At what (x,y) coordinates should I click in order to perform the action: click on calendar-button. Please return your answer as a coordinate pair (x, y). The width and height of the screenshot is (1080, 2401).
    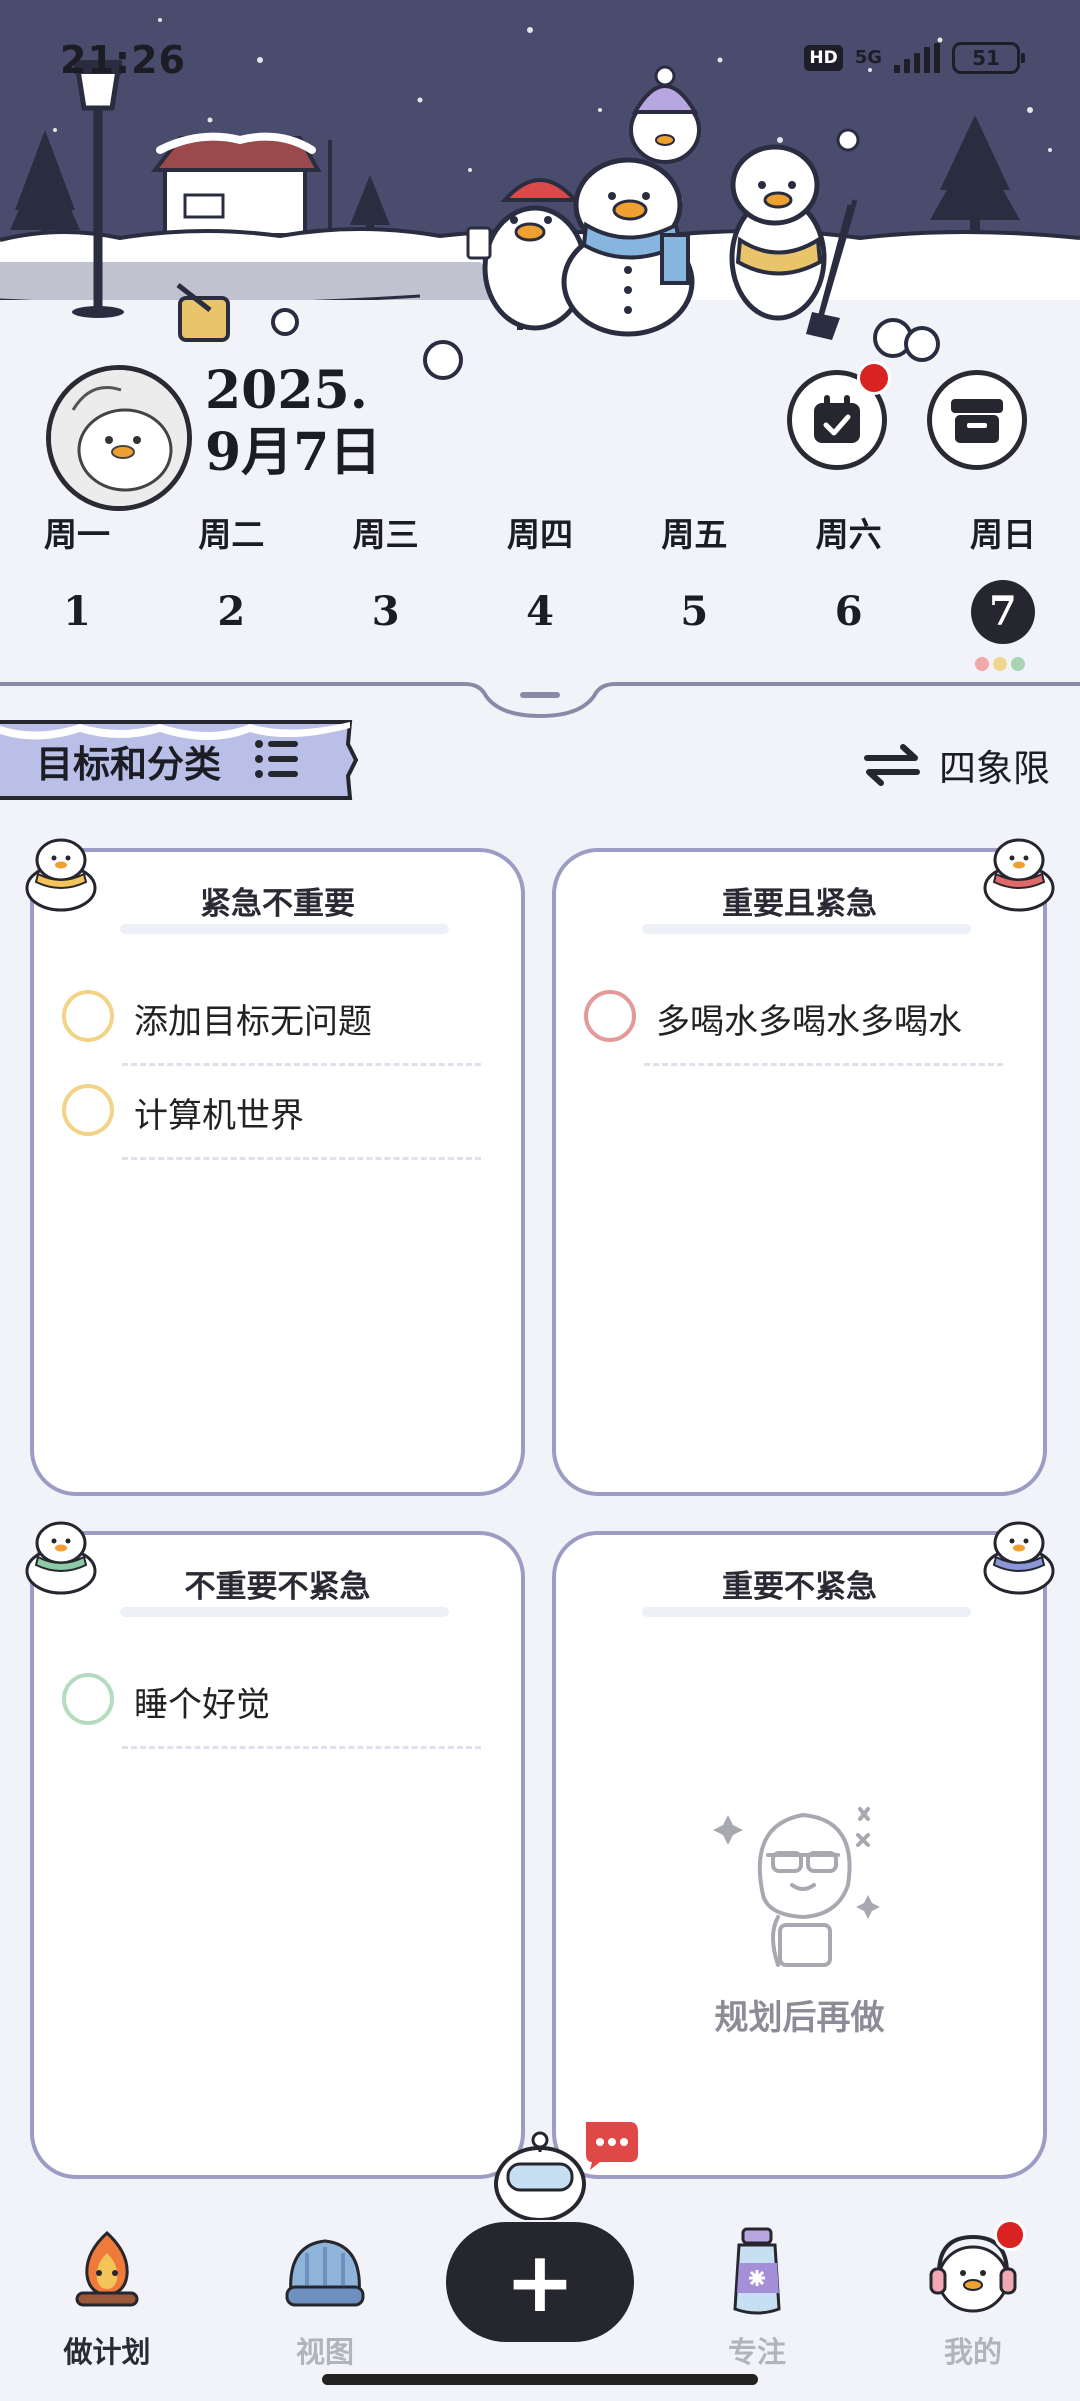
    Looking at the image, I should click on (839, 415).